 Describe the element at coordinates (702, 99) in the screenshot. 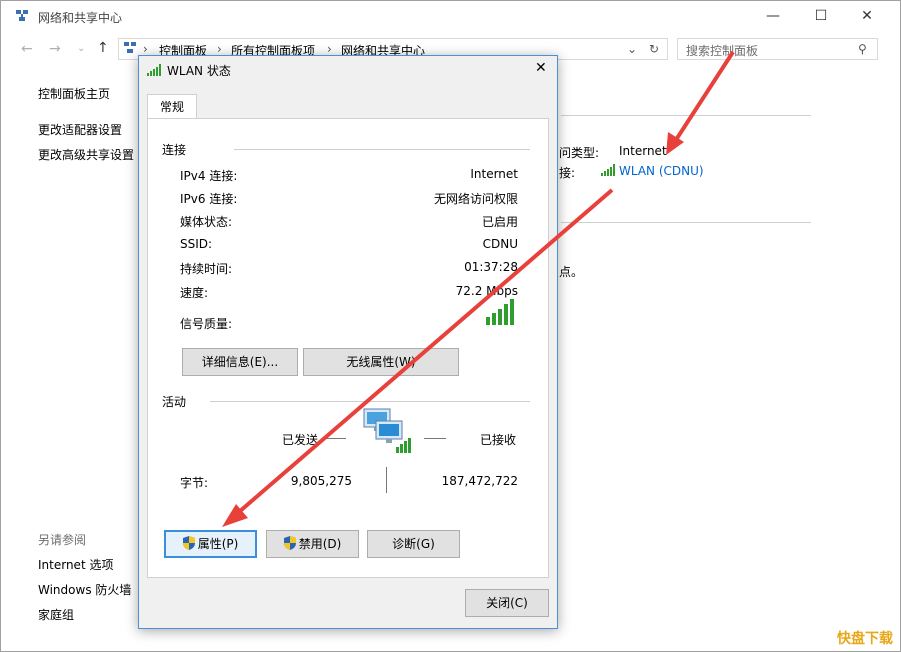

I see `arrow-to-wlan-link` at that location.